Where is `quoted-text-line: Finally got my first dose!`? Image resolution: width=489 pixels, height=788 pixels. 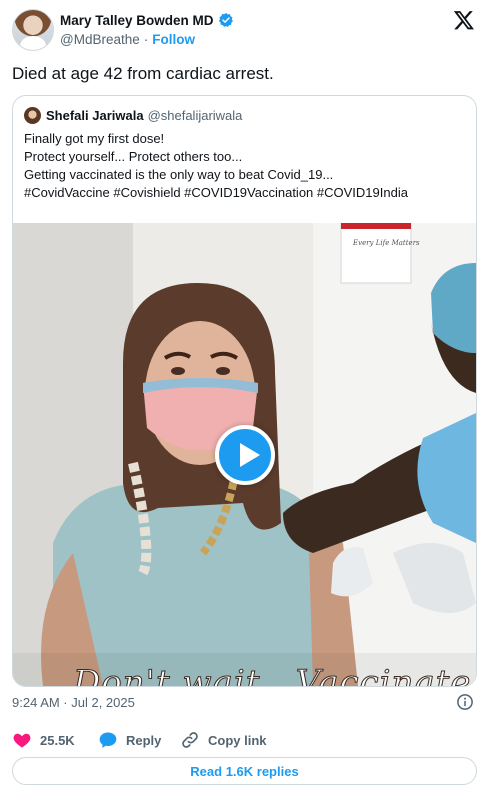
quoted-text-line: Finally got my first dose! is located at coordinates (94, 138).